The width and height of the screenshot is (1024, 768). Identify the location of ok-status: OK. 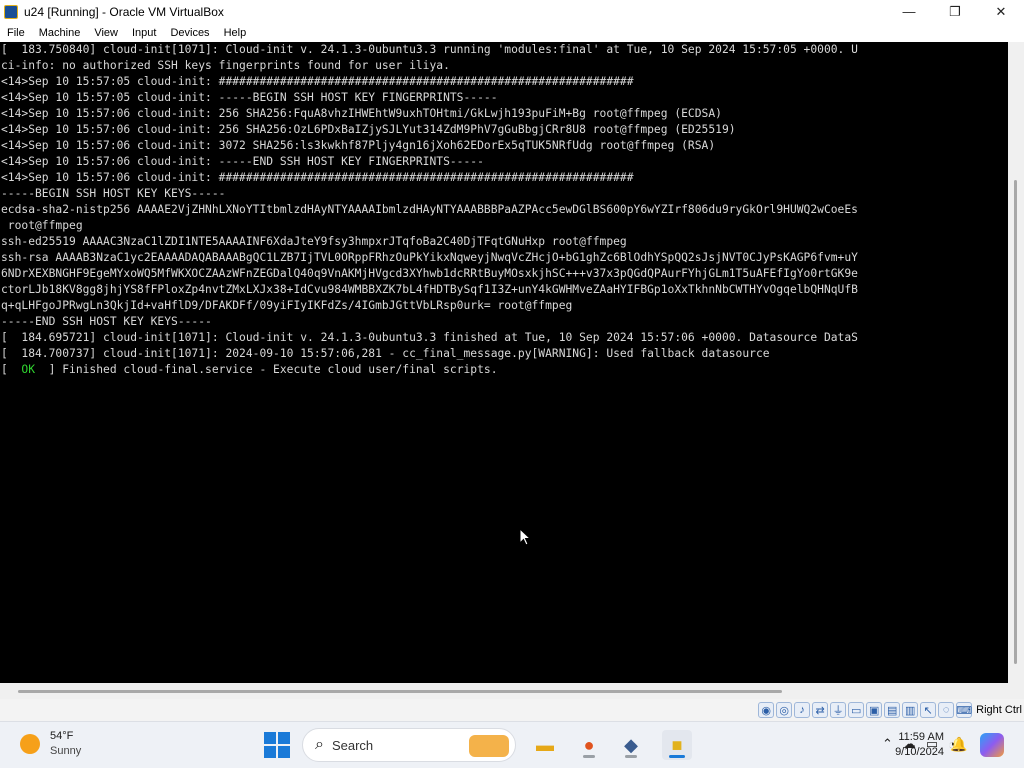
(28, 369).